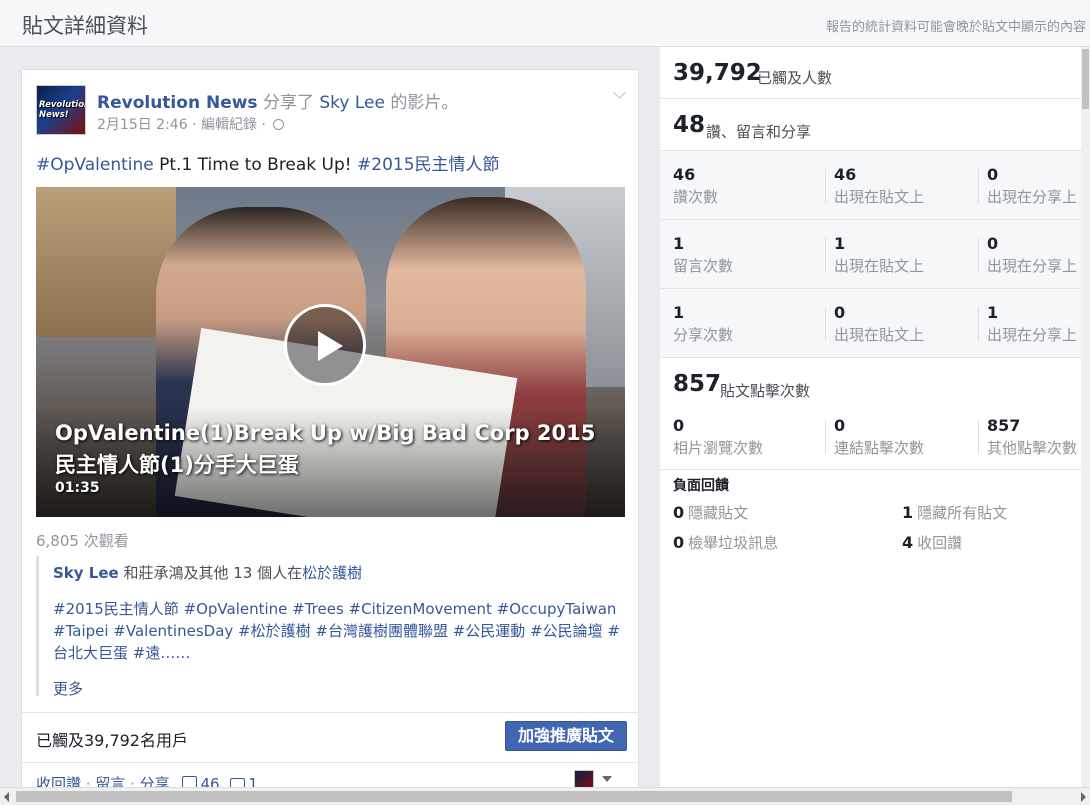 Image resolution: width=1090 pixels, height=805 pixels. I want to click on clicks-breakdown: 0 相片瀏覽次數 0 連結點擊次數 857 其他點擊次數, so click(875, 440).